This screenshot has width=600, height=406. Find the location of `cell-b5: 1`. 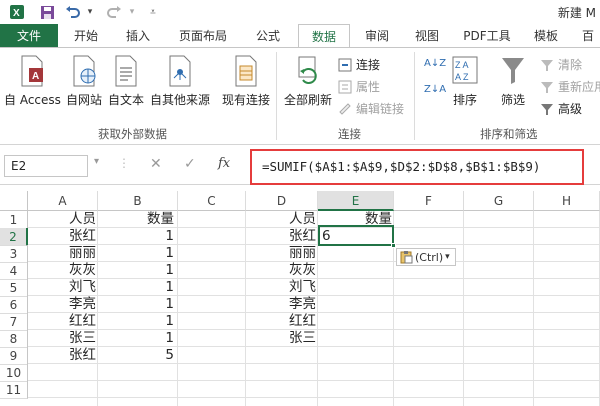

cell-b5: 1 is located at coordinates (138, 287).